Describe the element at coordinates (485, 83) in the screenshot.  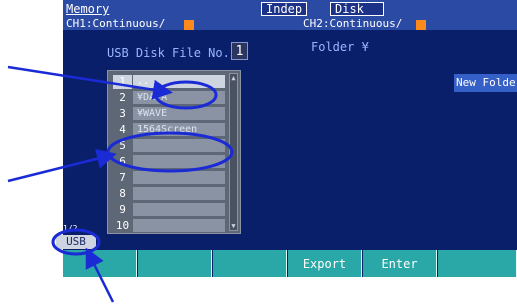
I see `new-folder-button: New Folder` at that location.